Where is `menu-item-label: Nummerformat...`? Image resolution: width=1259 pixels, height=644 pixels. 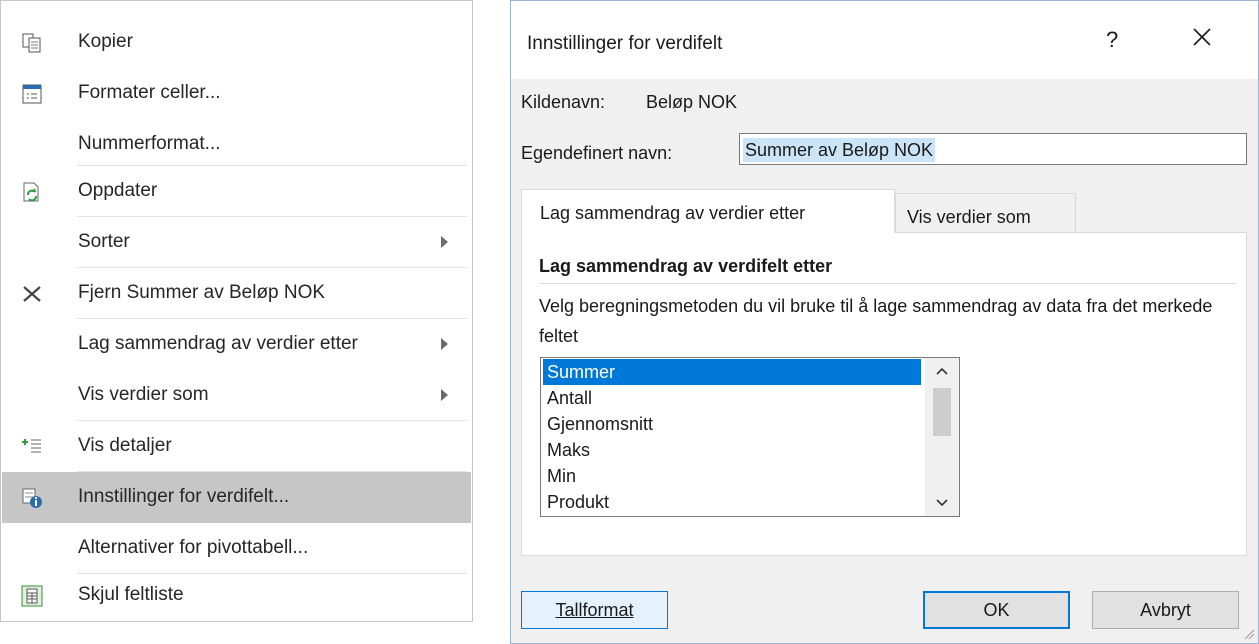 menu-item-label: Nummerformat... is located at coordinates (149, 143).